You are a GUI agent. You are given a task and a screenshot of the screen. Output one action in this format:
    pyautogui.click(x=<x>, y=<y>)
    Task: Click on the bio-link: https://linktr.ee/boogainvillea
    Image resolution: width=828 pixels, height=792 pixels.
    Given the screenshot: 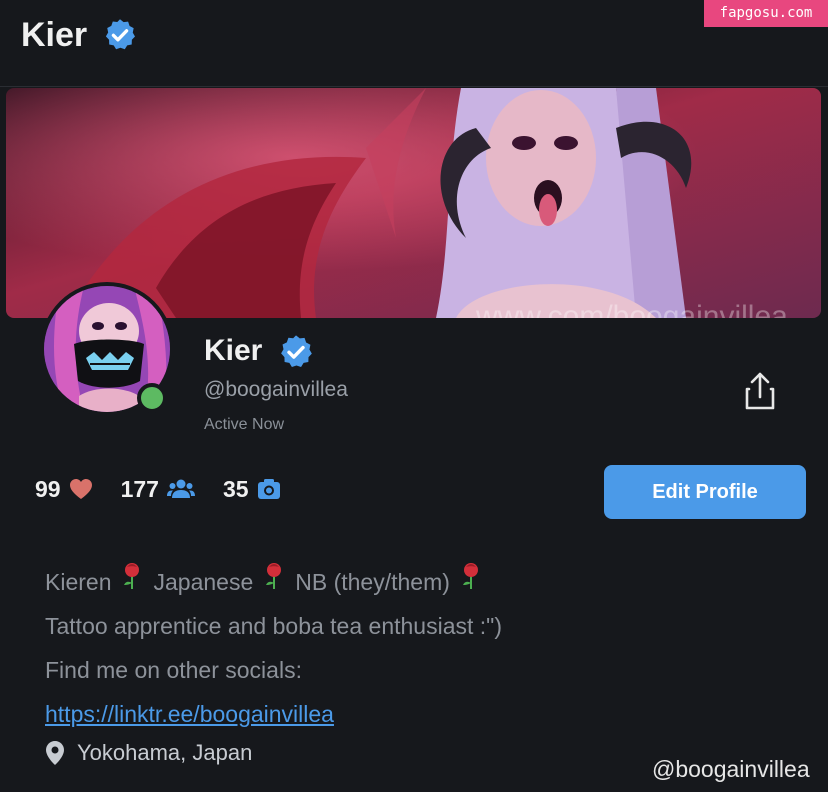 What is the action you would take?
    pyautogui.click(x=189, y=714)
    